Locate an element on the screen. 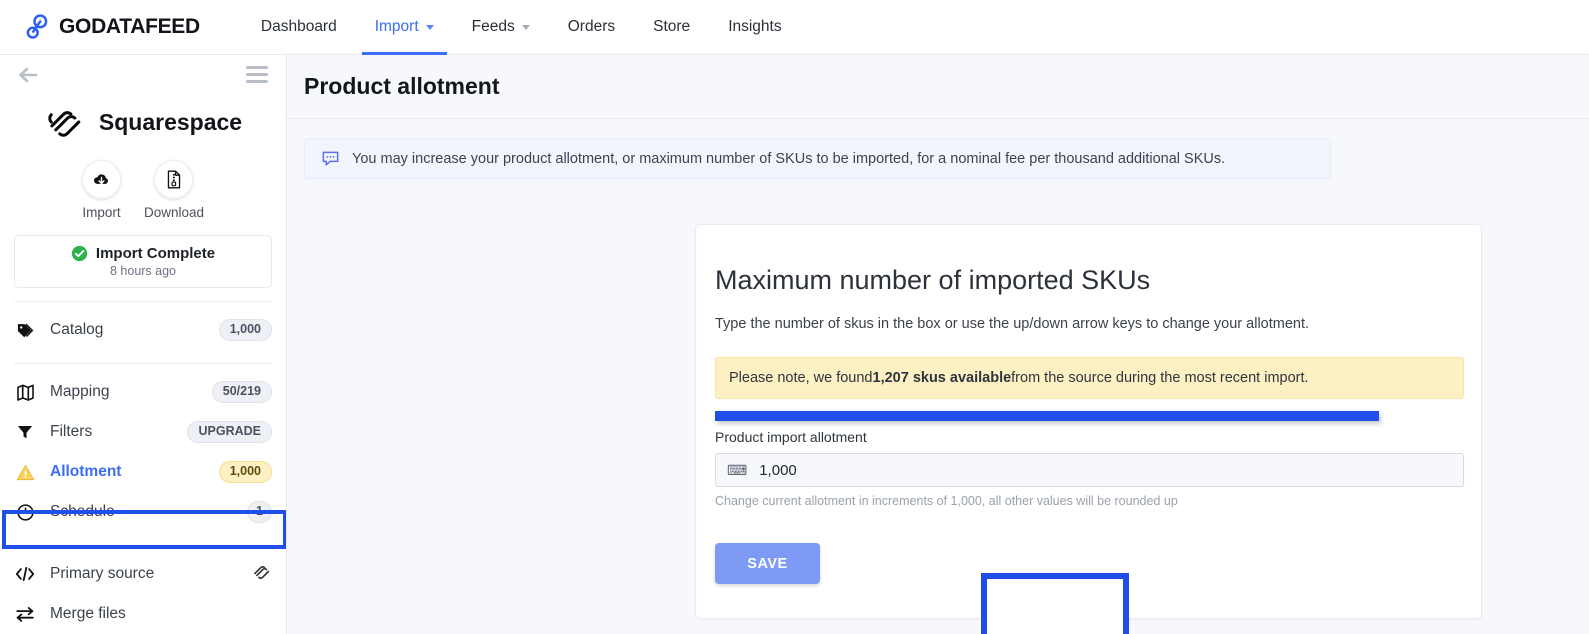  import-status-title: Import Complete is located at coordinates (155, 253).